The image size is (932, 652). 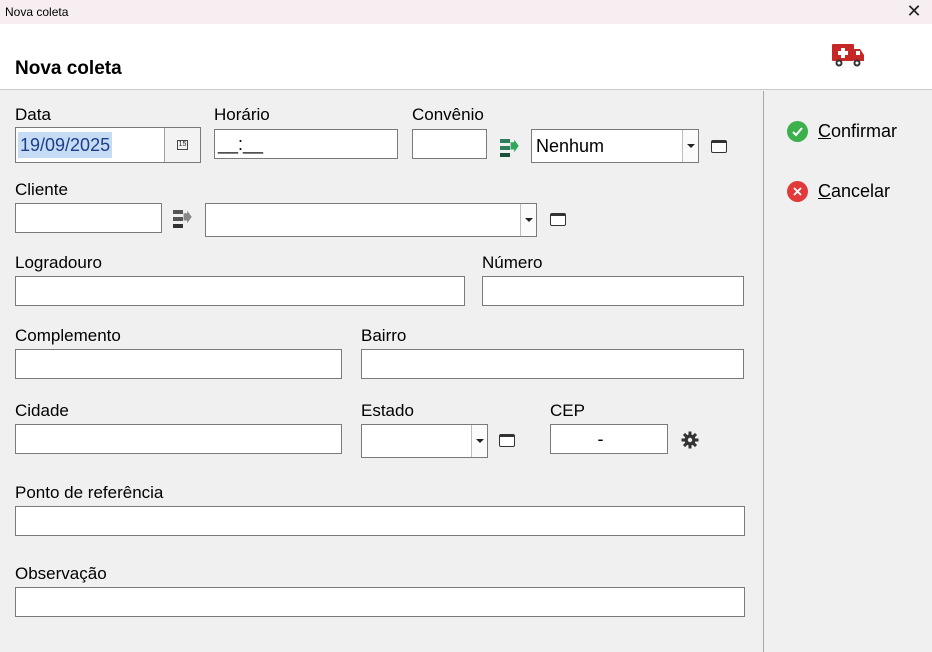 I want to click on title-bar: Nova coleta ✕, so click(x=466, y=12).